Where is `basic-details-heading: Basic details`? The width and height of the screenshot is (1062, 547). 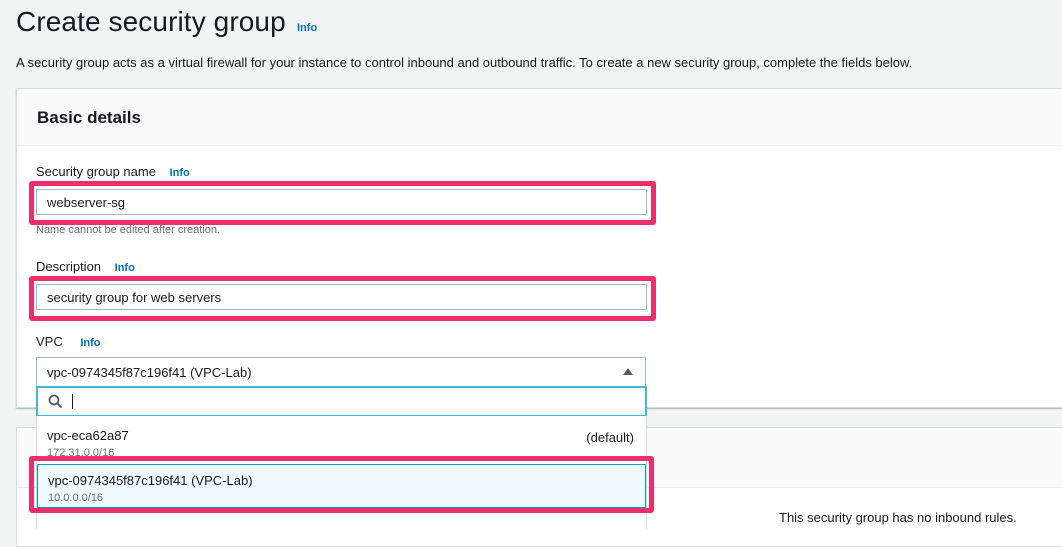 basic-details-heading: Basic details is located at coordinates (89, 117).